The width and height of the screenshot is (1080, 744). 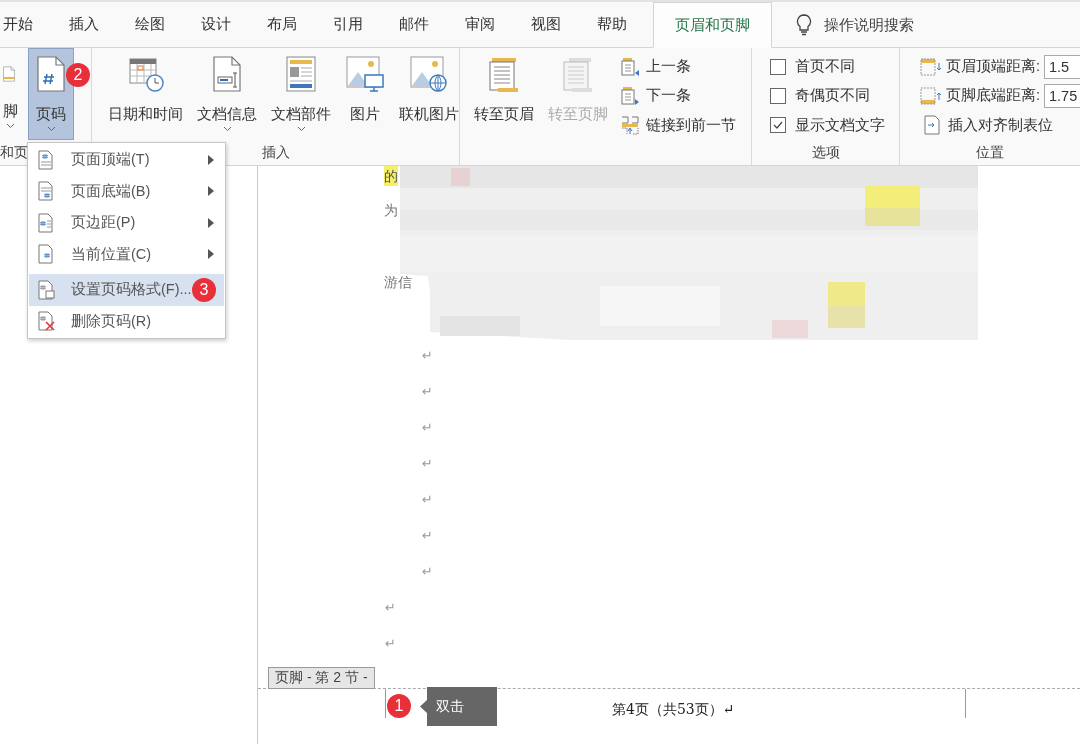 What do you see at coordinates (227, 94) in the screenshot?
I see `ribbon-button: 文档信息` at bounding box center [227, 94].